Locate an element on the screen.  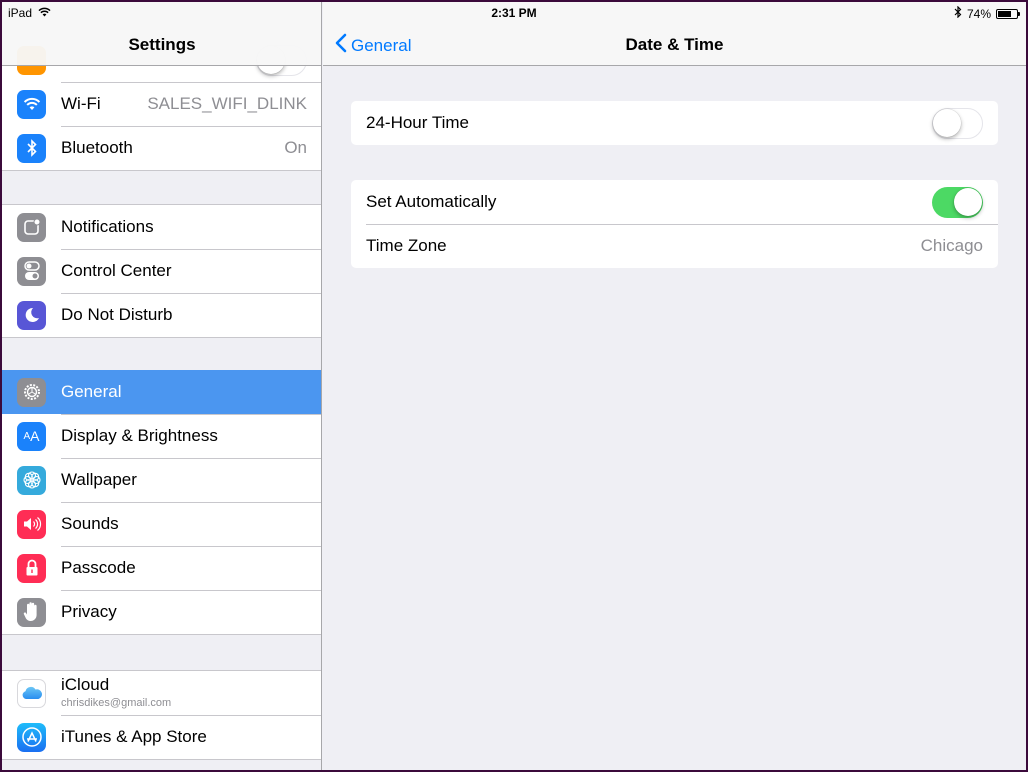
page-title: Date & Time is located at coordinates (674, 44).